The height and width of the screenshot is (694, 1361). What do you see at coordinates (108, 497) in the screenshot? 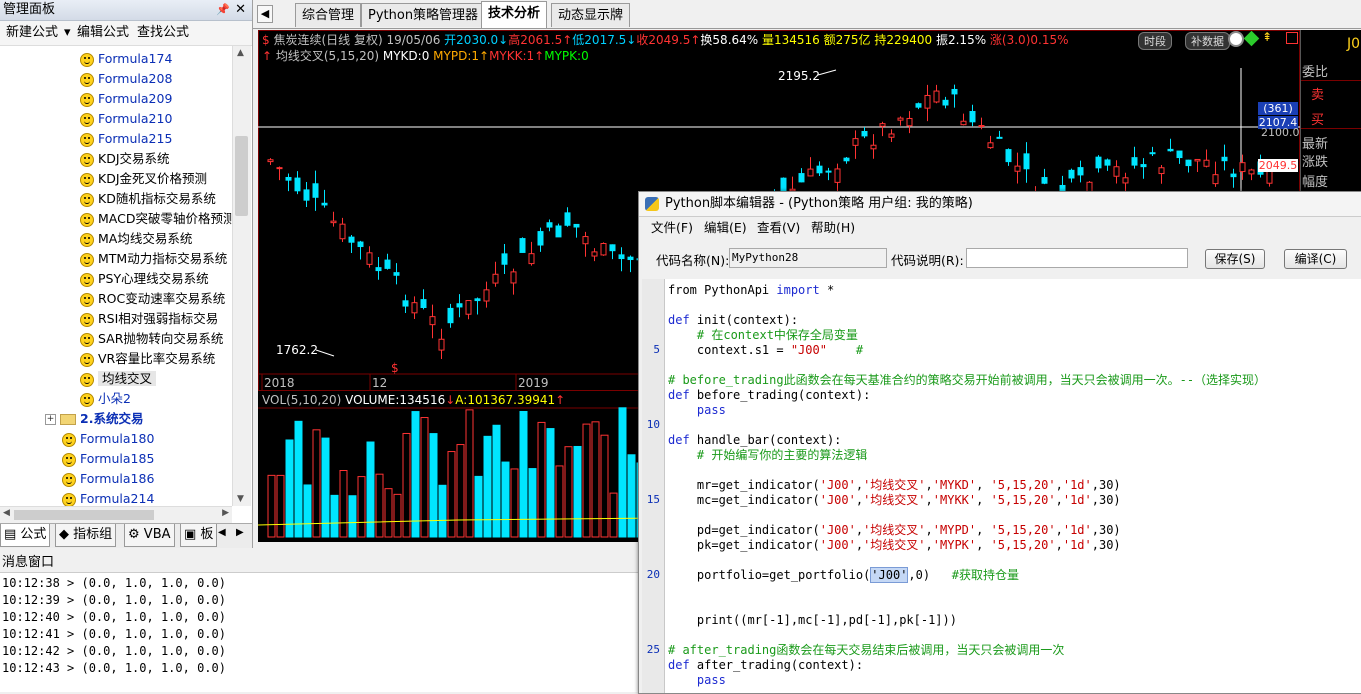
I see `tree-item: Formula214` at bounding box center [108, 497].